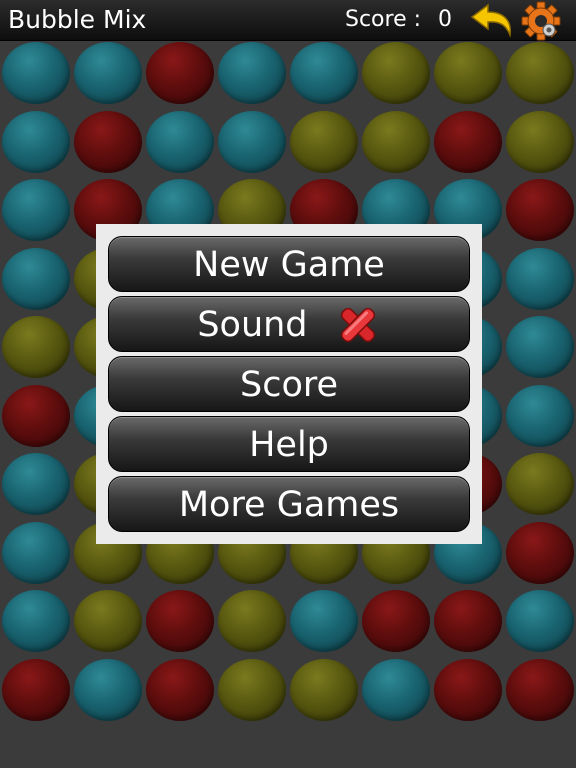 This screenshot has width=576, height=768. I want to click on undo-arrow-icon, so click(491, 20).